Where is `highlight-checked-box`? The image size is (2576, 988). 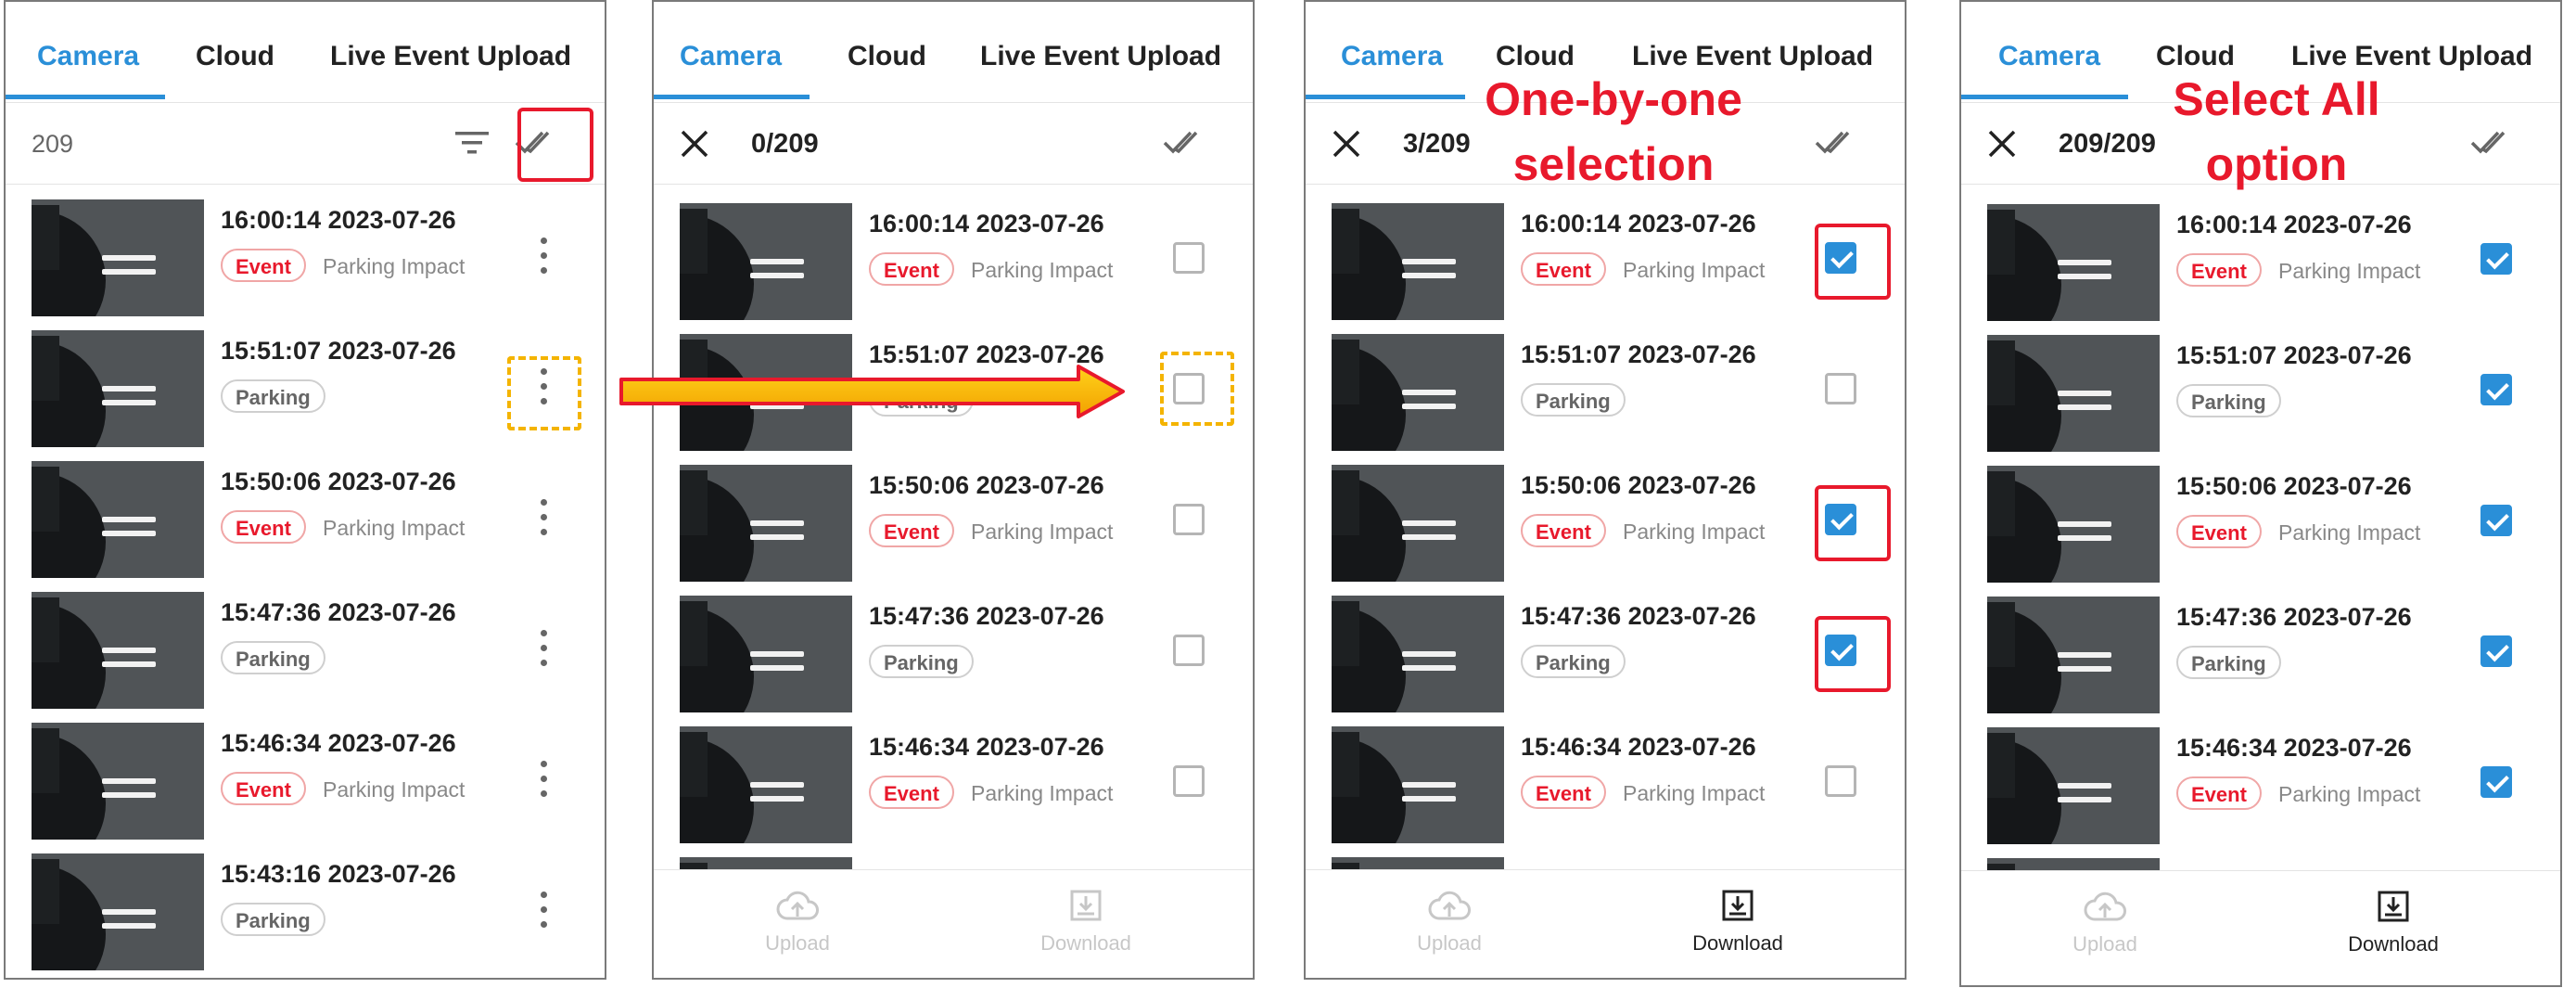
highlight-checked-box is located at coordinates (1853, 262).